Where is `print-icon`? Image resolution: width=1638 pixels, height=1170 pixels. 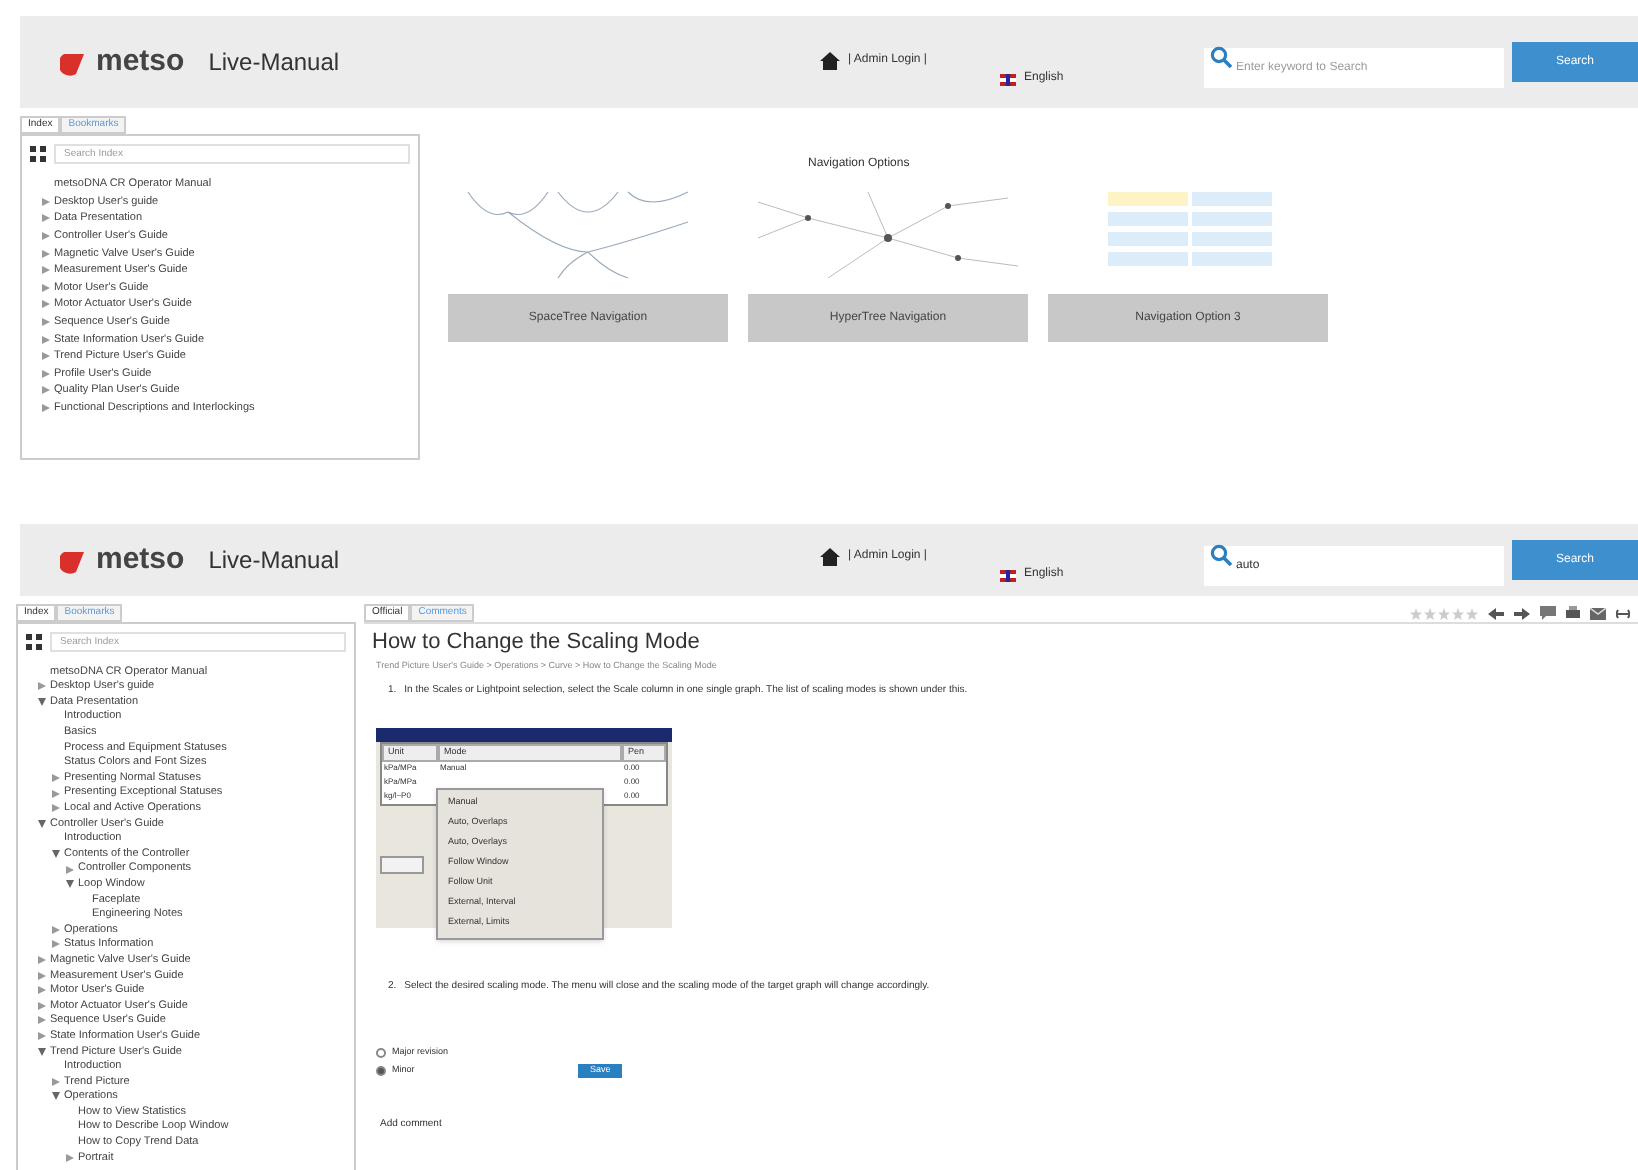 print-icon is located at coordinates (1573, 613).